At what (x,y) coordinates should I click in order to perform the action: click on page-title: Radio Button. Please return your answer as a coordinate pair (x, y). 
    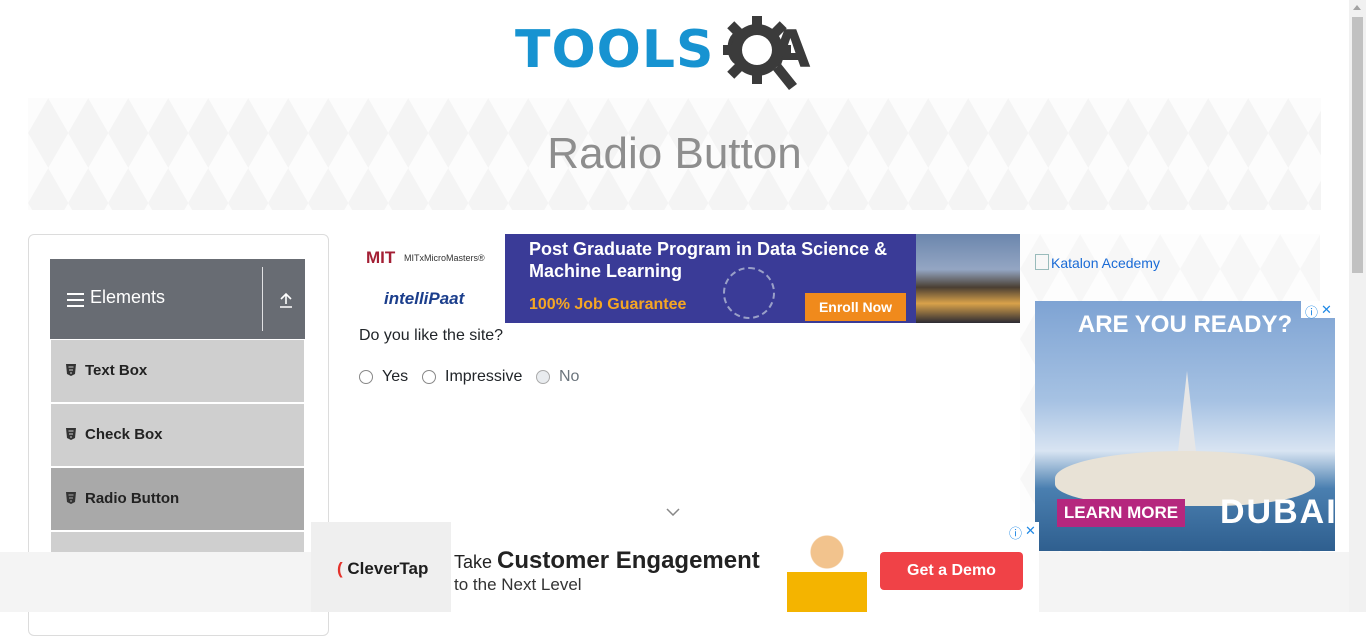
    Looking at the image, I should click on (674, 153).